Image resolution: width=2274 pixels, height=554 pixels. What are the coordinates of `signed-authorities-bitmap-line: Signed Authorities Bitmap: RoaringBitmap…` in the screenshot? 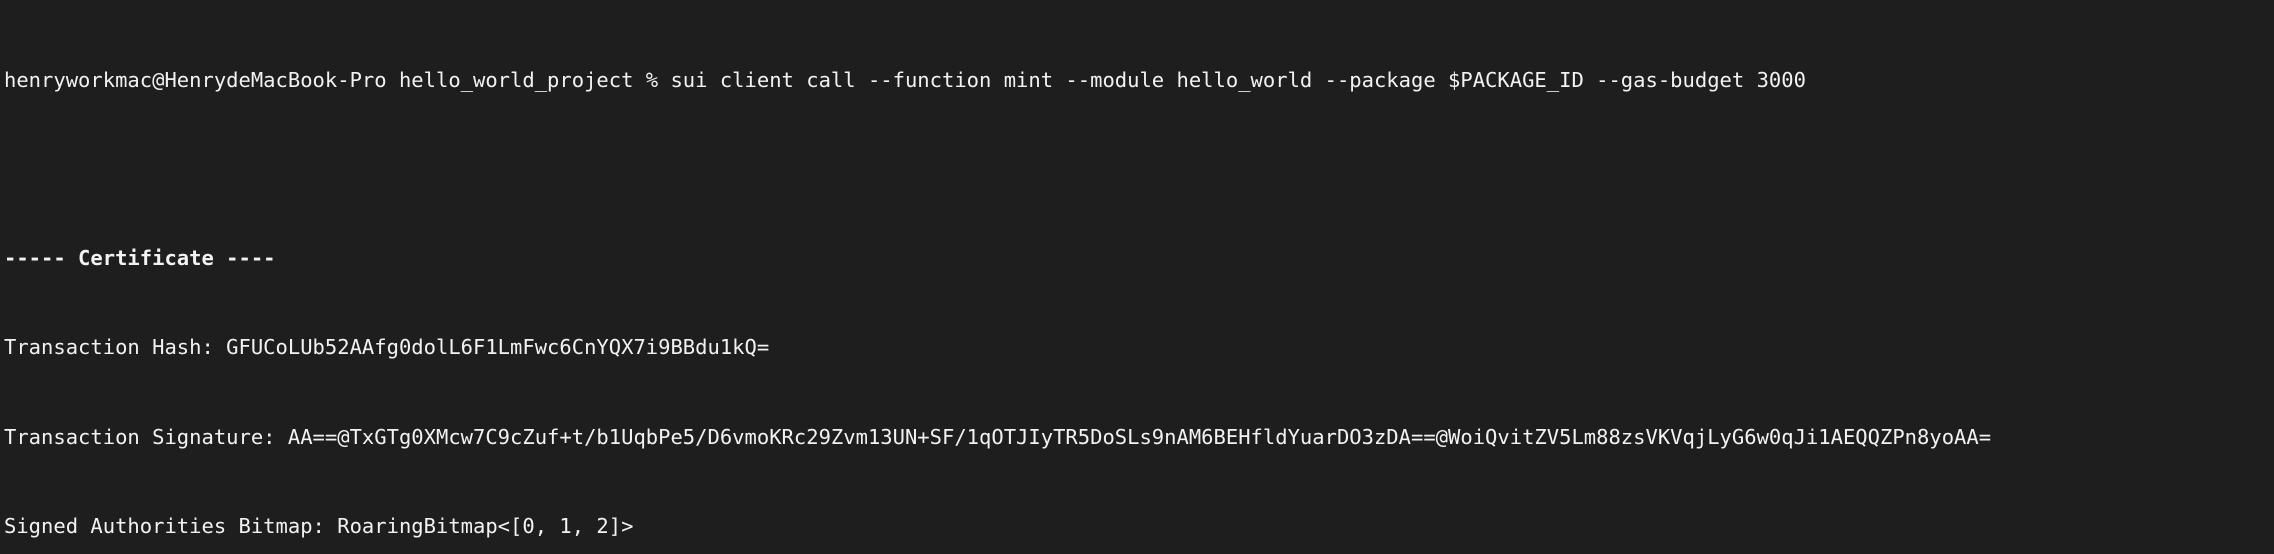 It's located at (319, 525).